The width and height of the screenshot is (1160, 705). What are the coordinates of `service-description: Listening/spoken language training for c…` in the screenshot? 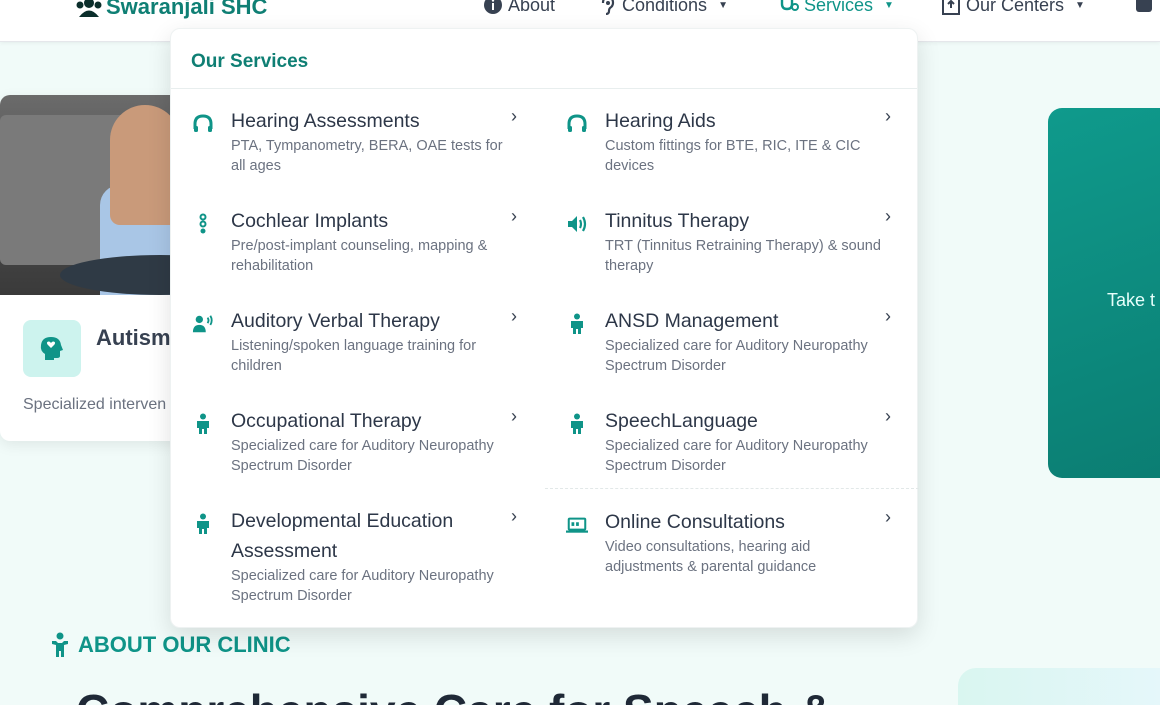 It's located at (354, 356).